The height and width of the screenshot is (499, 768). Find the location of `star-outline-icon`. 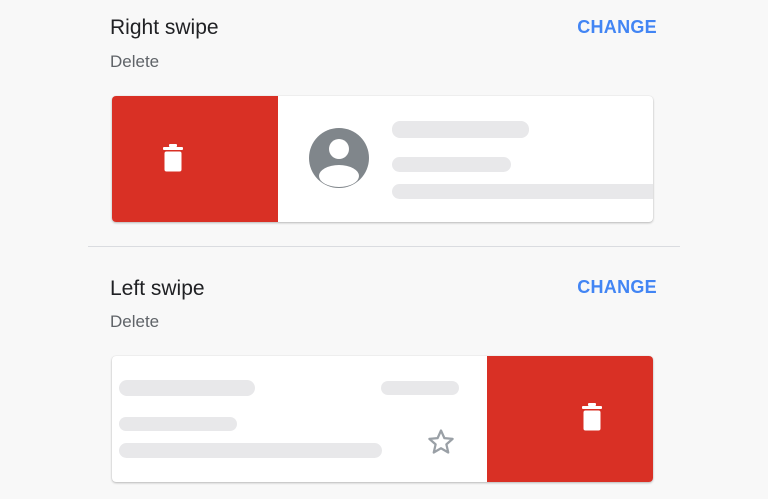

star-outline-icon is located at coordinates (441, 441).